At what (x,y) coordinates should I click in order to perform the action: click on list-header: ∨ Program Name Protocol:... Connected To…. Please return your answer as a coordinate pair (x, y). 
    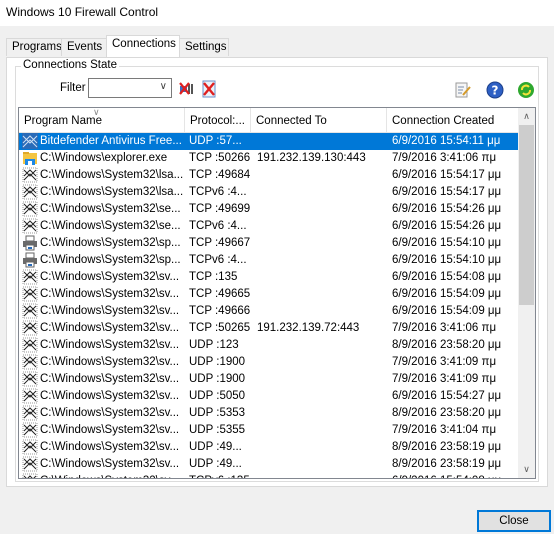
    Looking at the image, I should click on (271, 120).